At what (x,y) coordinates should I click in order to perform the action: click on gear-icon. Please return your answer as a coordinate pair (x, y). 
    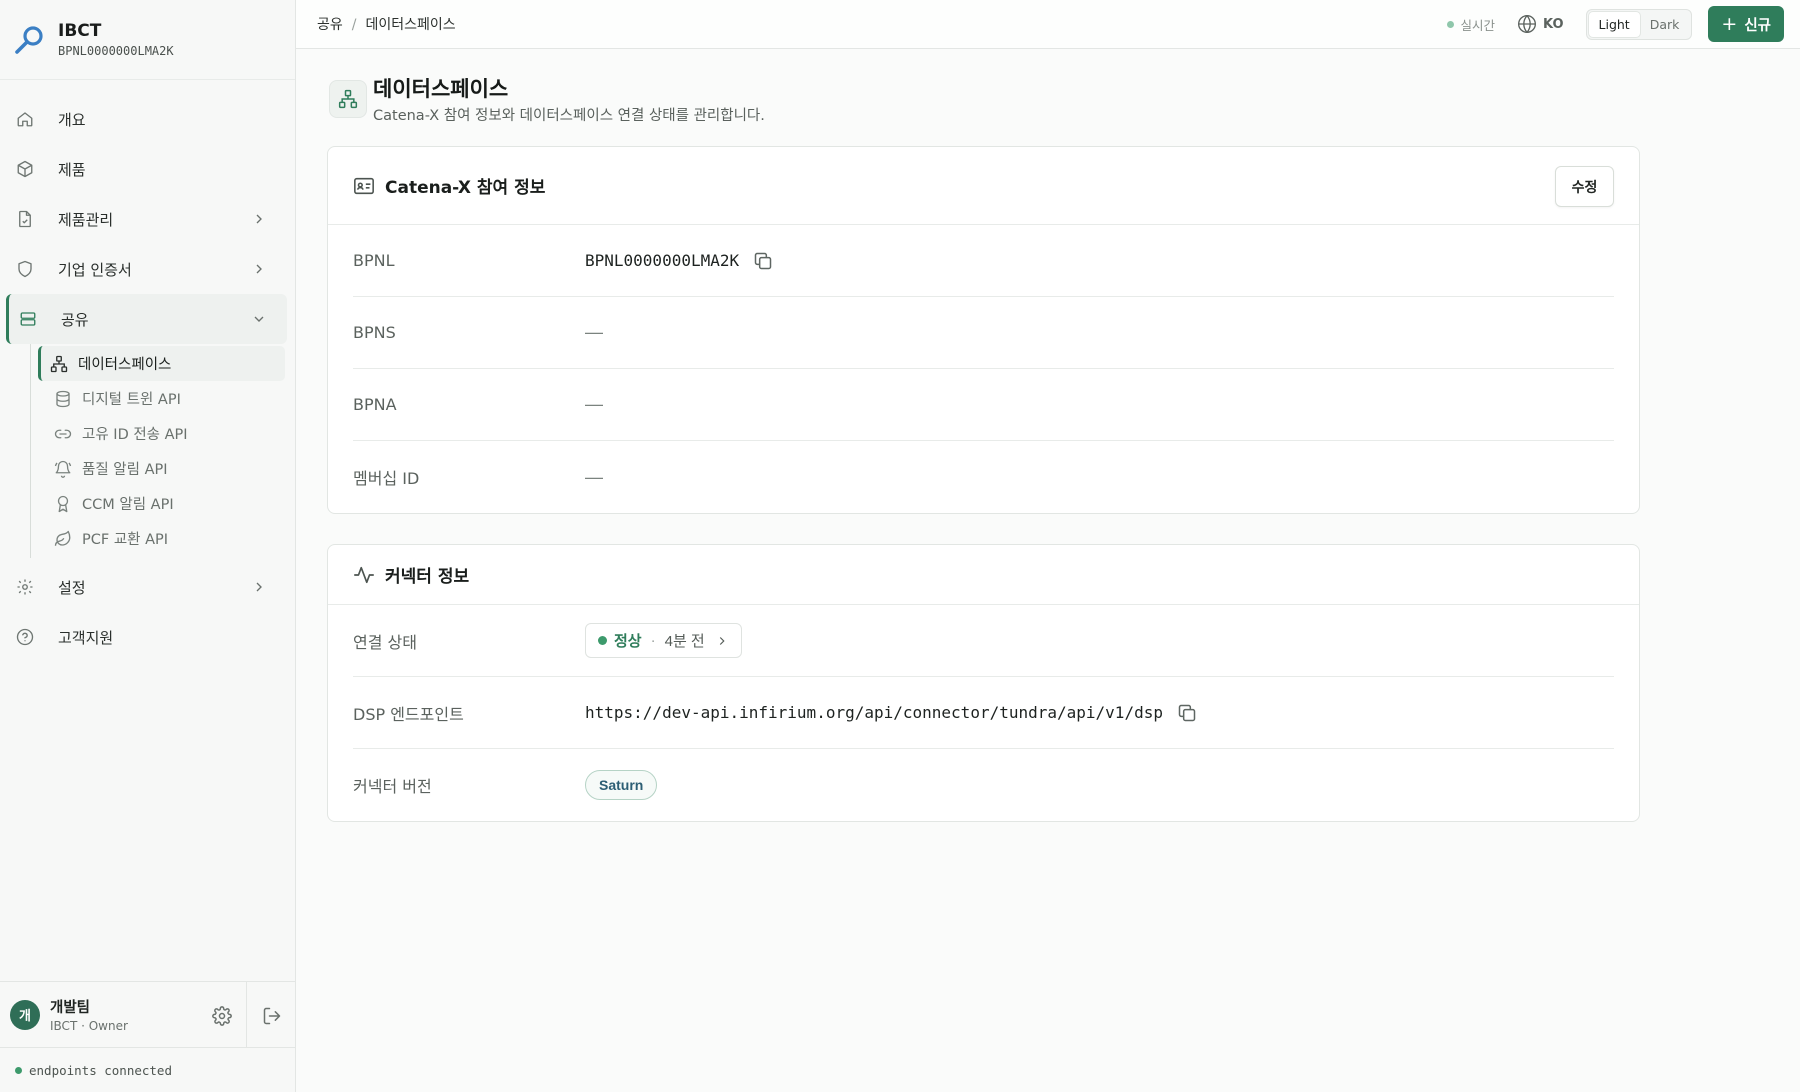
    Looking at the image, I should click on (25, 587).